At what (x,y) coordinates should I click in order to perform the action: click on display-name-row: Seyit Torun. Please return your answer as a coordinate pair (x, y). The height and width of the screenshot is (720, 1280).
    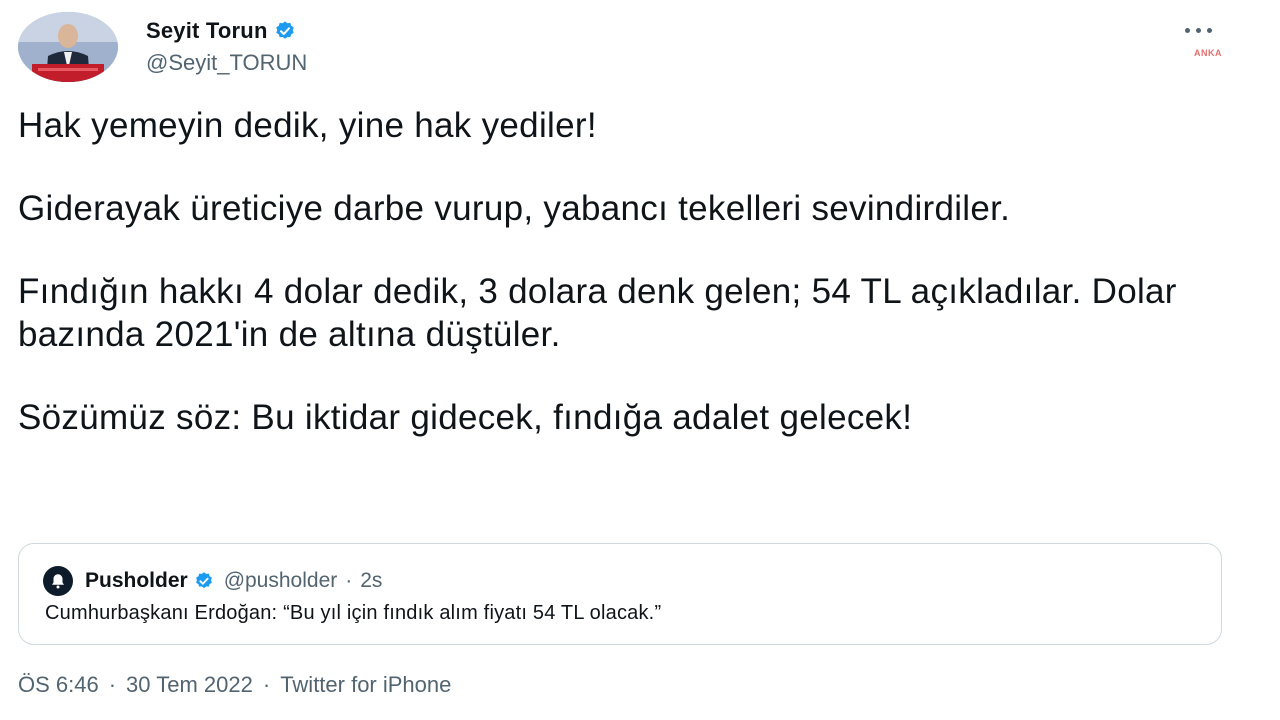
    Looking at the image, I should click on (226, 31).